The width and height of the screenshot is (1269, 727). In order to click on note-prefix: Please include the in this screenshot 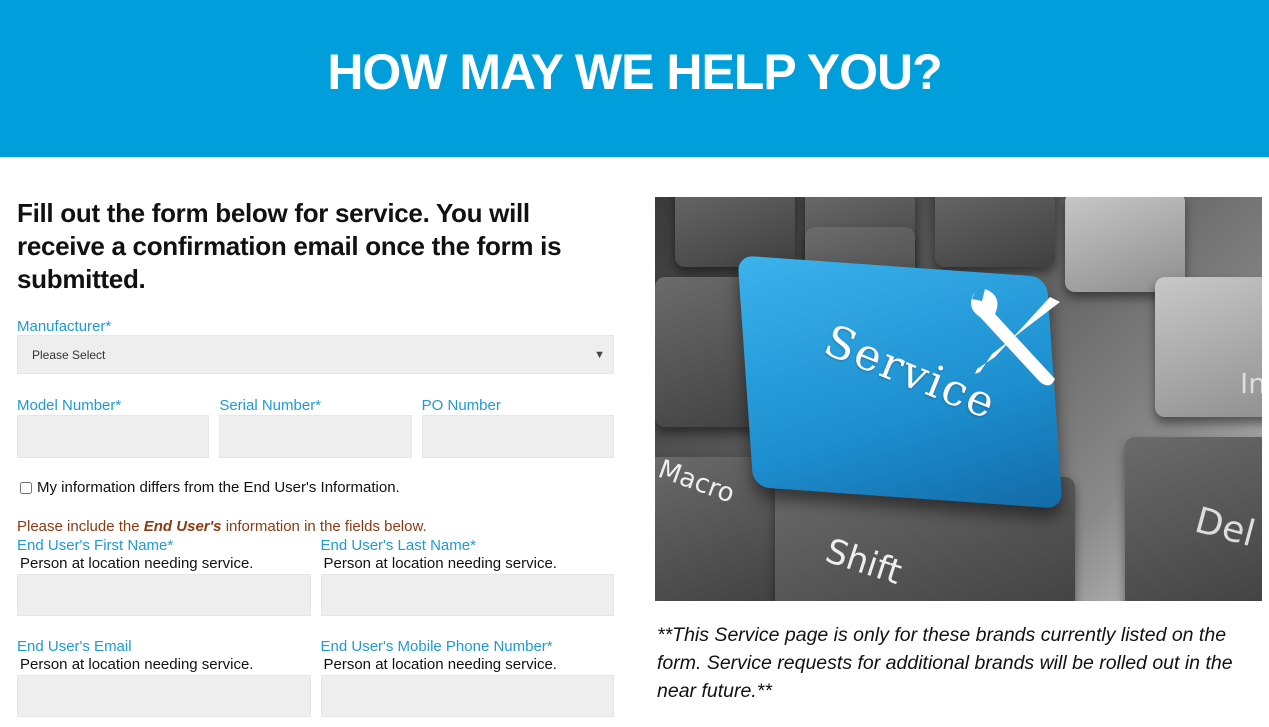, I will do `click(80, 526)`.